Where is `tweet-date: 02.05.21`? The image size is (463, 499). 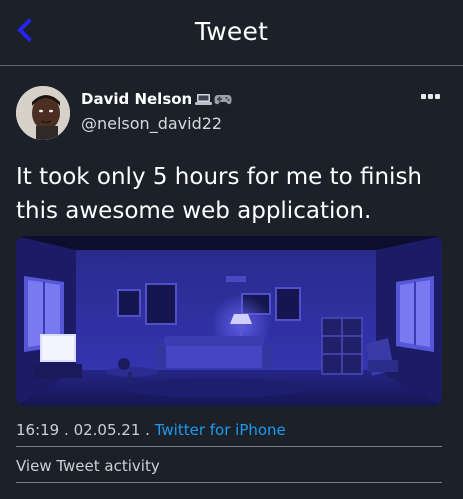
tweet-date: 02.05.21 is located at coordinates (107, 430).